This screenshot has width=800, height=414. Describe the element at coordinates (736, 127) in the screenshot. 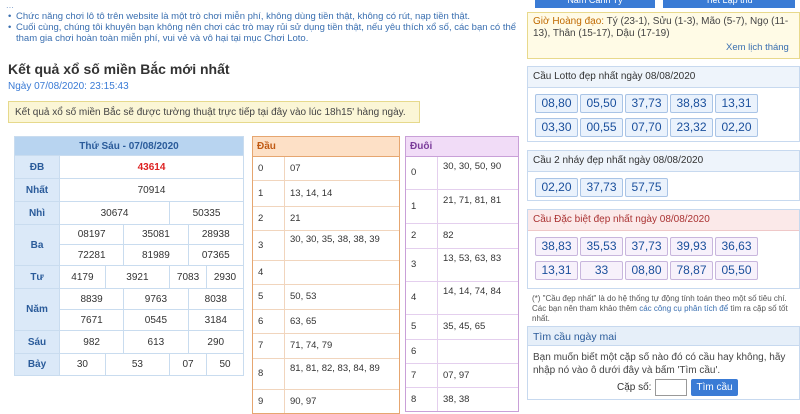

I see `lotto-chip: 02,20` at that location.